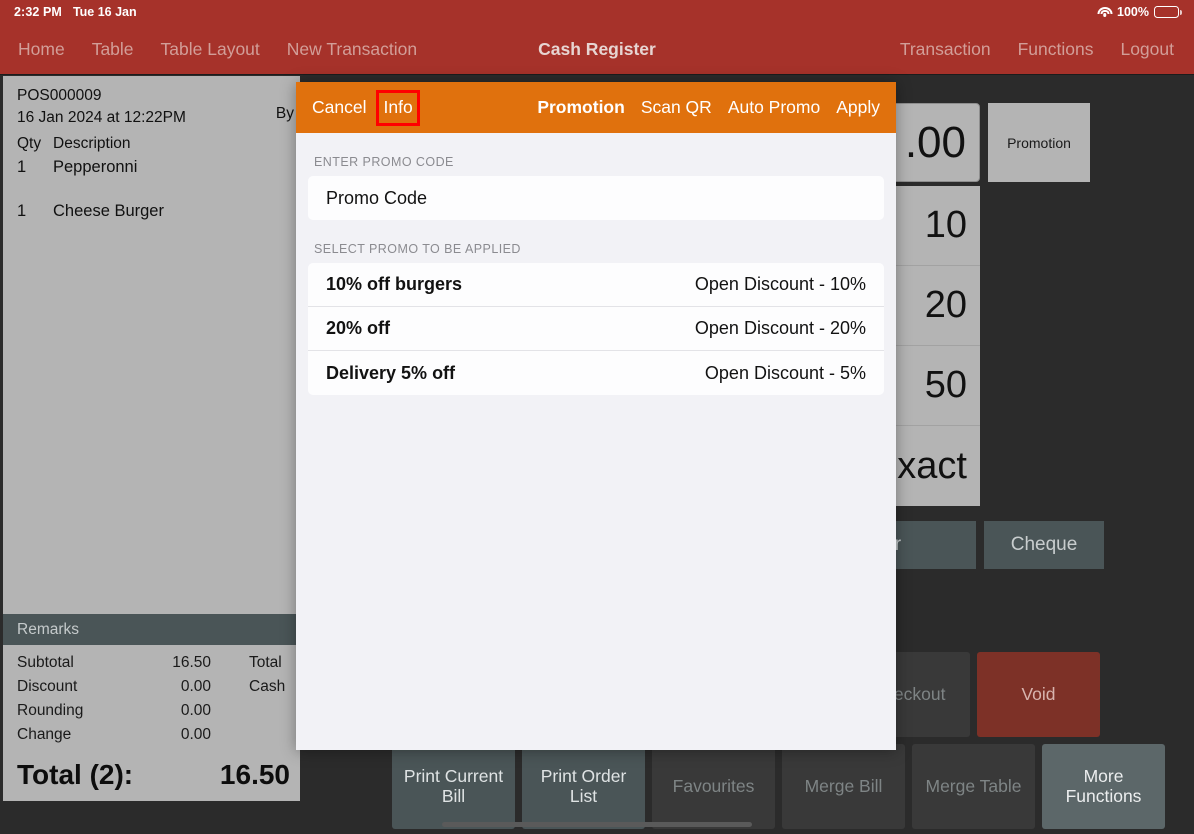 The width and height of the screenshot is (1194, 834). I want to click on merge-bill-button: Merge Bill, so click(843, 786).